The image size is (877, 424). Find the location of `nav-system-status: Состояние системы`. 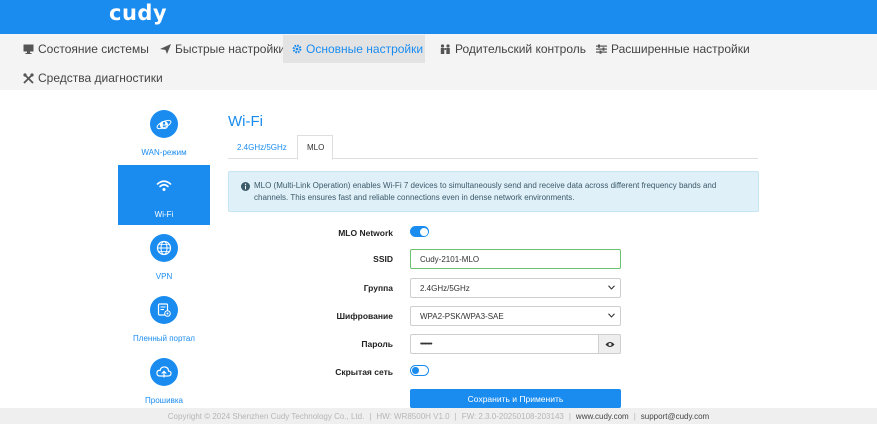

nav-system-status: Состояние системы is located at coordinates (86, 49).